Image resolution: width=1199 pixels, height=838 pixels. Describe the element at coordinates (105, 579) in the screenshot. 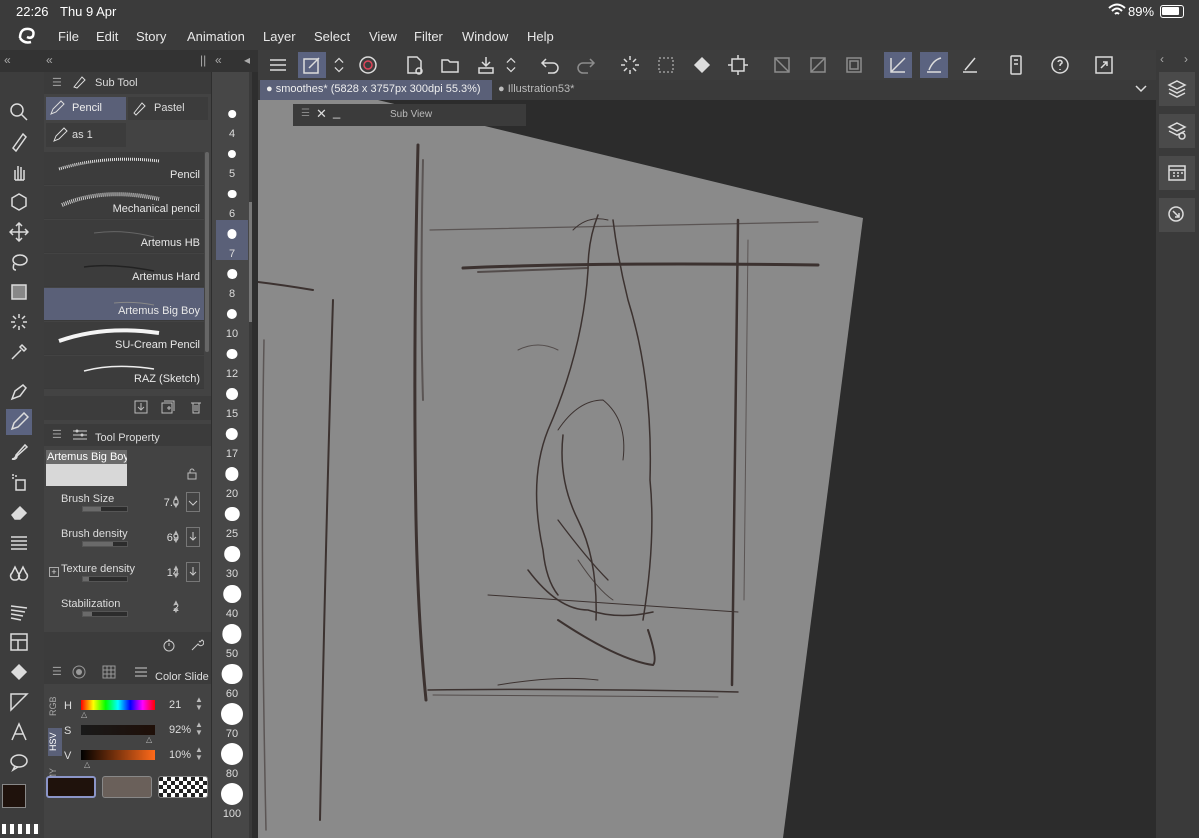

I see `texture-density-slider` at that location.